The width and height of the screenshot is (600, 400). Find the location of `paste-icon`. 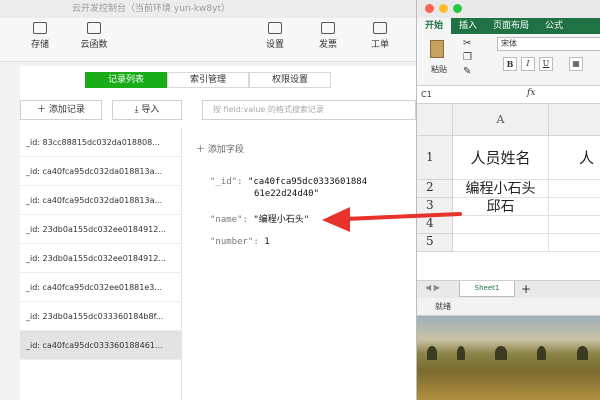

paste-icon is located at coordinates (437, 49).